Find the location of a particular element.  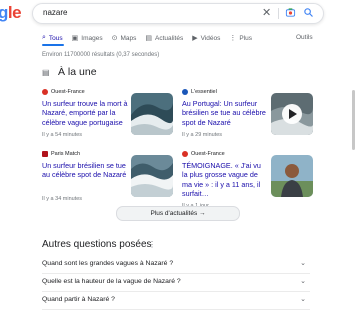

top-stories-title: À la une is located at coordinates (77, 72).